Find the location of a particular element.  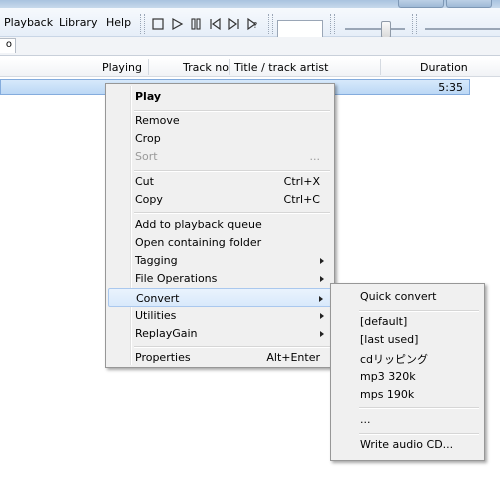

submenu-item-cd-rip: cdリッピング is located at coordinates (407, 357).